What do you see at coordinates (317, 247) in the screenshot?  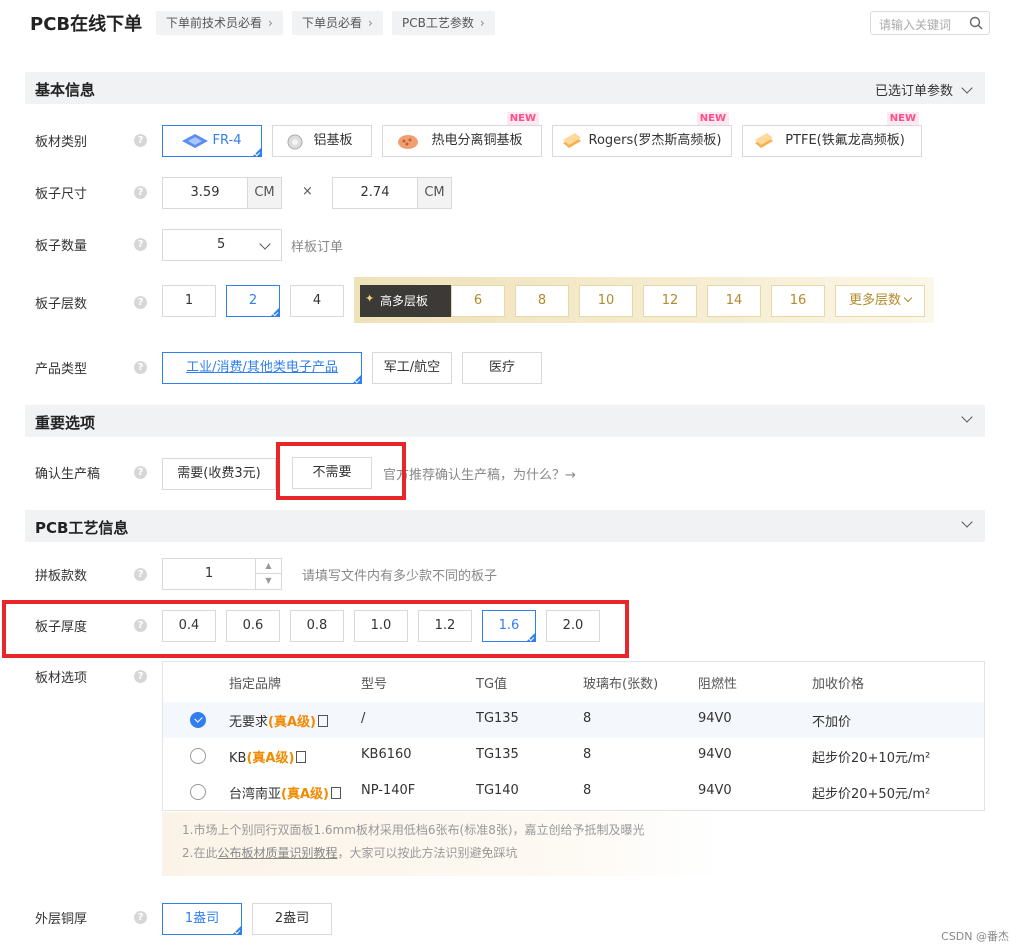 I see `quantity-hint: 样板订单` at bounding box center [317, 247].